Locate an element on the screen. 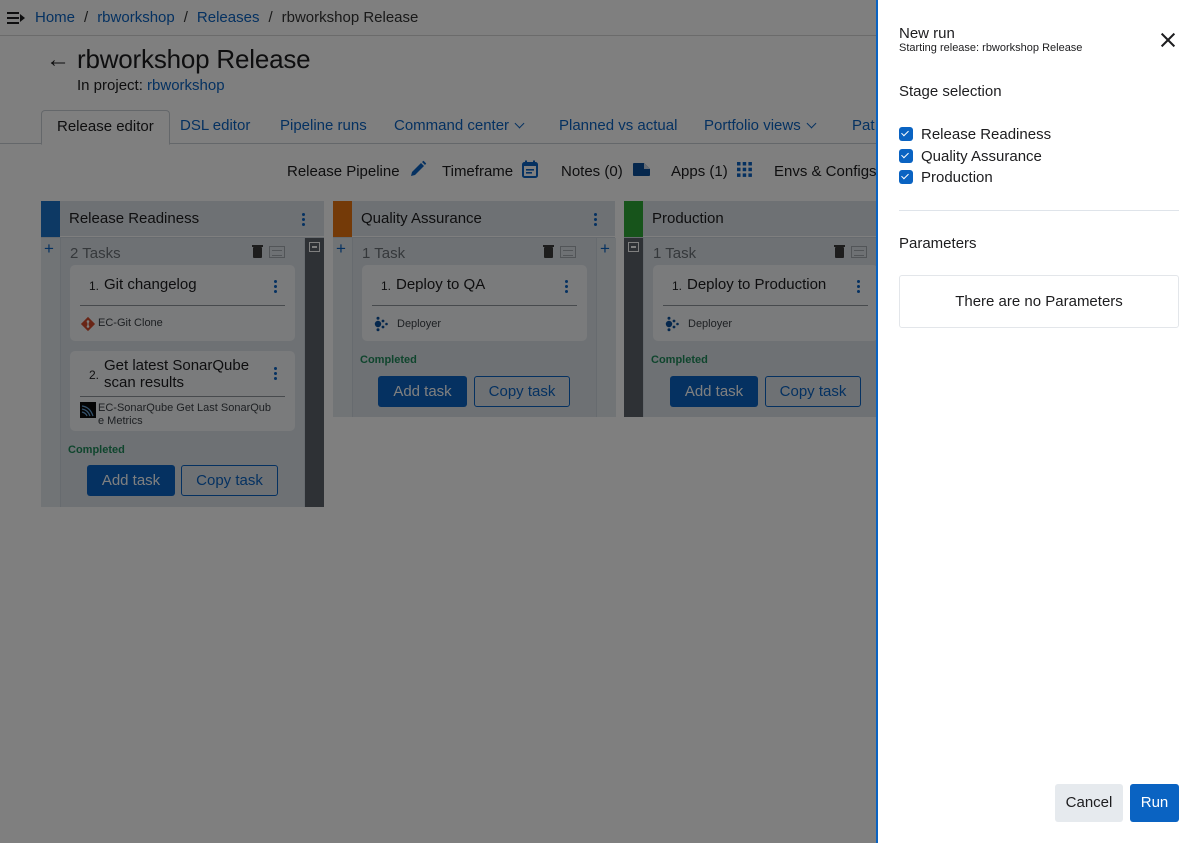 The image size is (1199, 843). stage-checkbox-release-readiness: Release Readiness is located at coordinates (975, 134).